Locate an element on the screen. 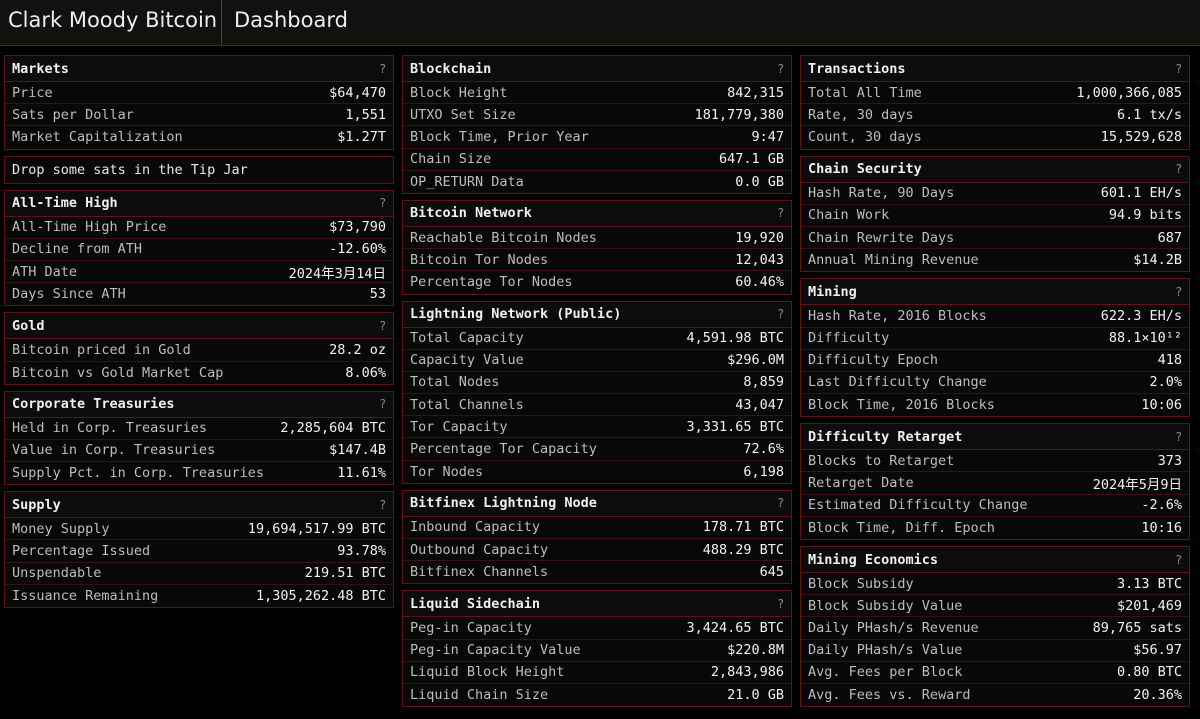 The width and height of the screenshot is (1200, 719). metric-label: Daily PHash/s Value is located at coordinates (970, 650).